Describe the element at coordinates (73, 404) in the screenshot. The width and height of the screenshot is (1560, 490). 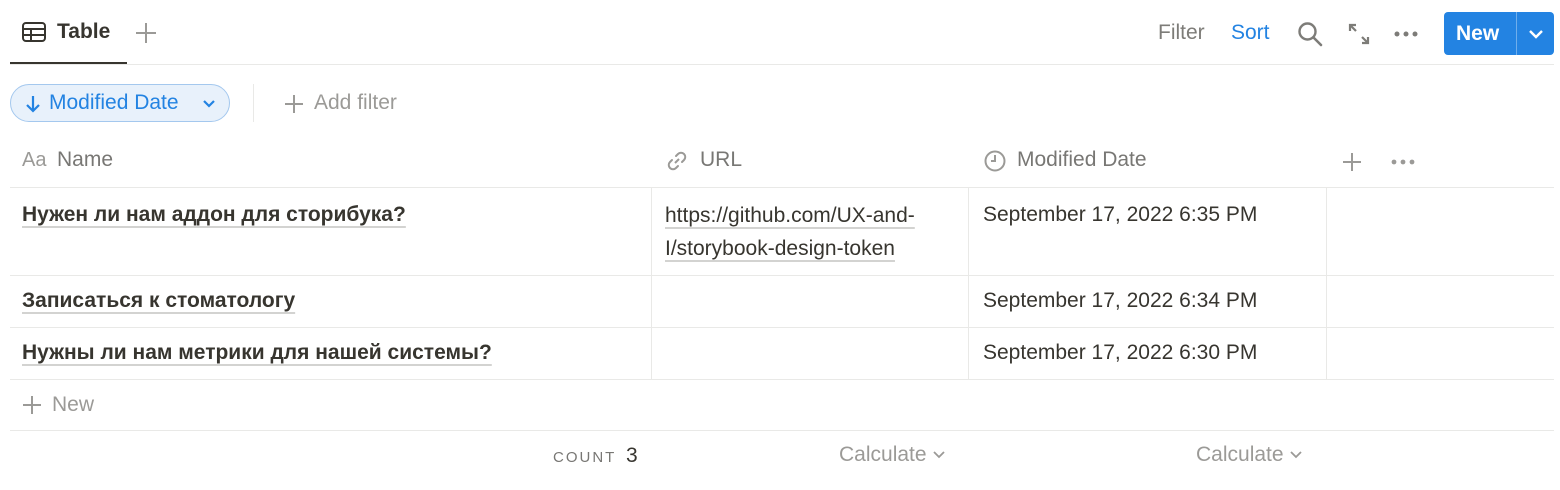
I see `add-row-label: New` at that location.